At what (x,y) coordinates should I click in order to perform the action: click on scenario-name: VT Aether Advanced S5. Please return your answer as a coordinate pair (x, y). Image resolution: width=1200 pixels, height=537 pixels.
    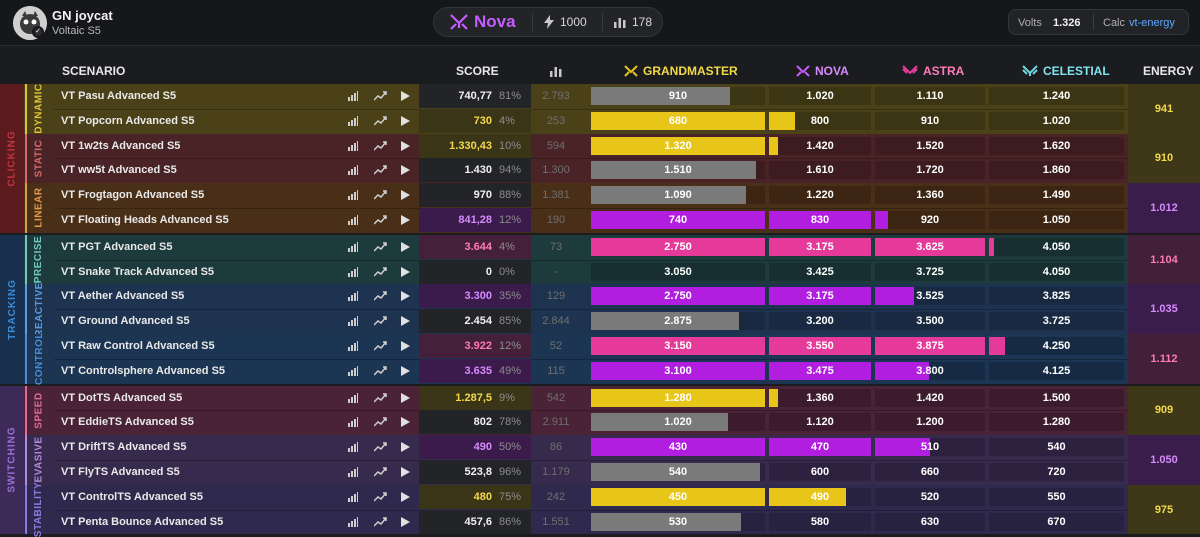
    Looking at the image, I should click on (201, 296).